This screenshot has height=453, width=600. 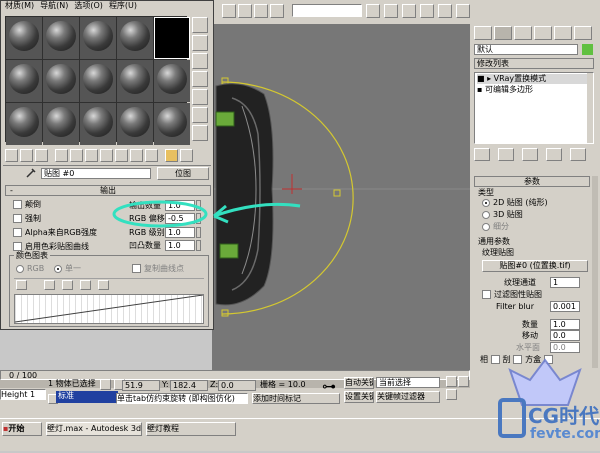 I want to click on modify-tab-icon, so click(x=503, y=33).